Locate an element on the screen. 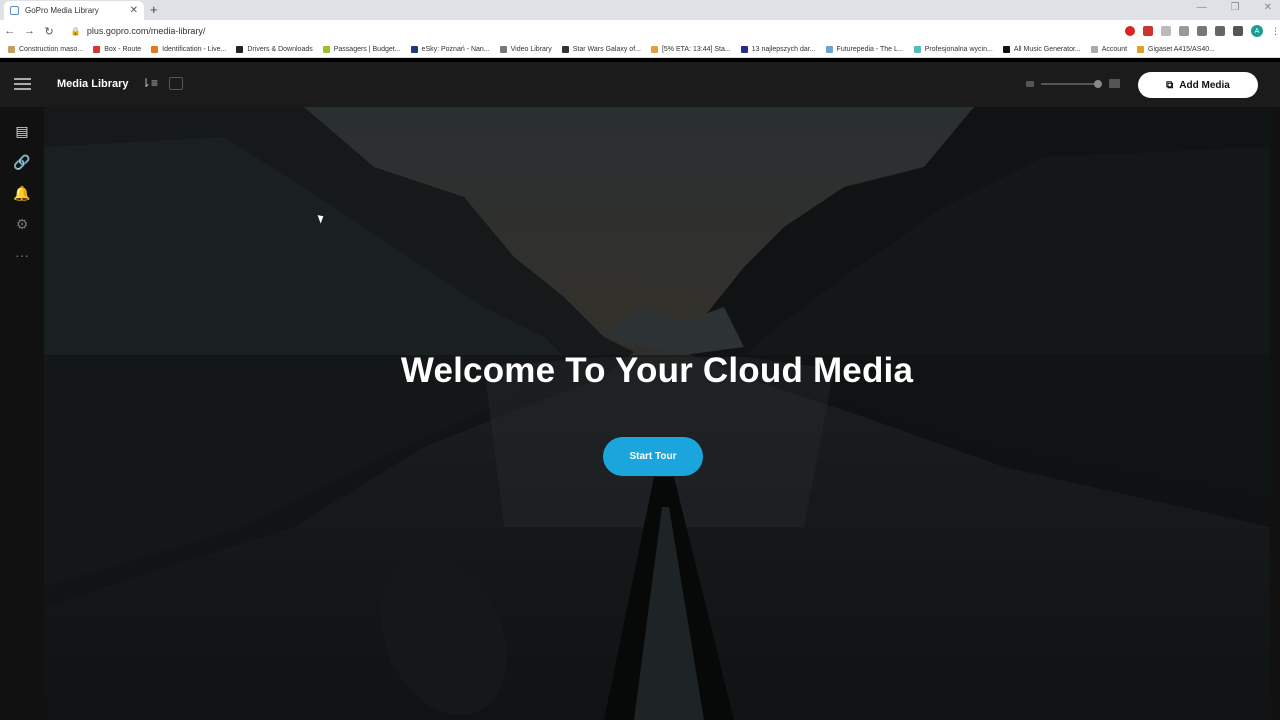 Image resolution: width=1280 pixels, height=720 pixels. bookmark-item: Video Library is located at coordinates (525, 49).